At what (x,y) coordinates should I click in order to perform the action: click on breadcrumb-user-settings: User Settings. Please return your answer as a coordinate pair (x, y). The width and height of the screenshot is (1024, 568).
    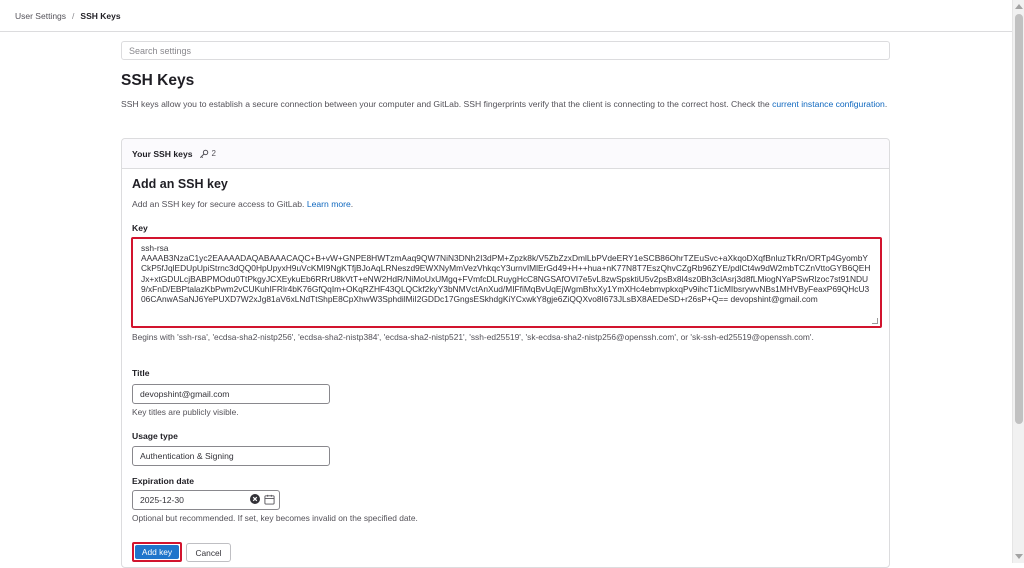
    Looking at the image, I should click on (40, 16).